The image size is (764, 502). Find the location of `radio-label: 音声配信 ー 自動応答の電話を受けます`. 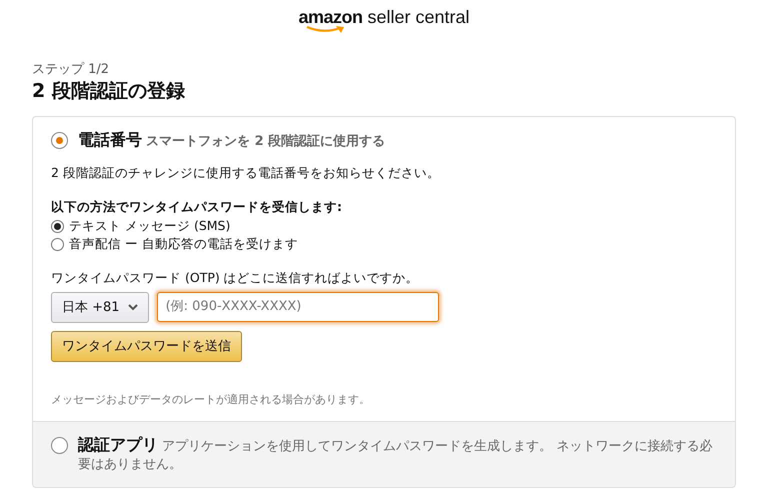

radio-label: 音声配信 ー 自動応答の電話を受けます is located at coordinates (183, 244).